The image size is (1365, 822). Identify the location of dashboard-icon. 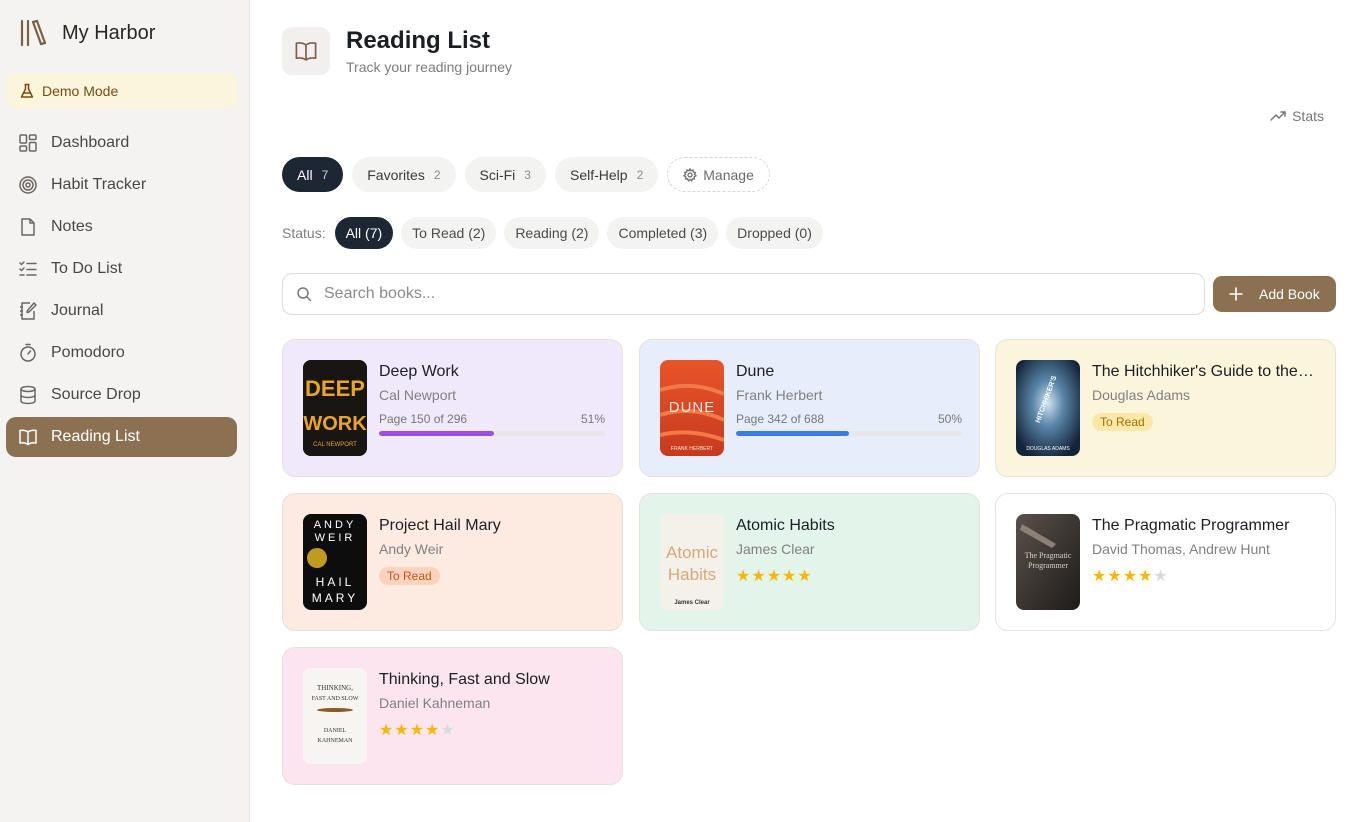
(28, 143).